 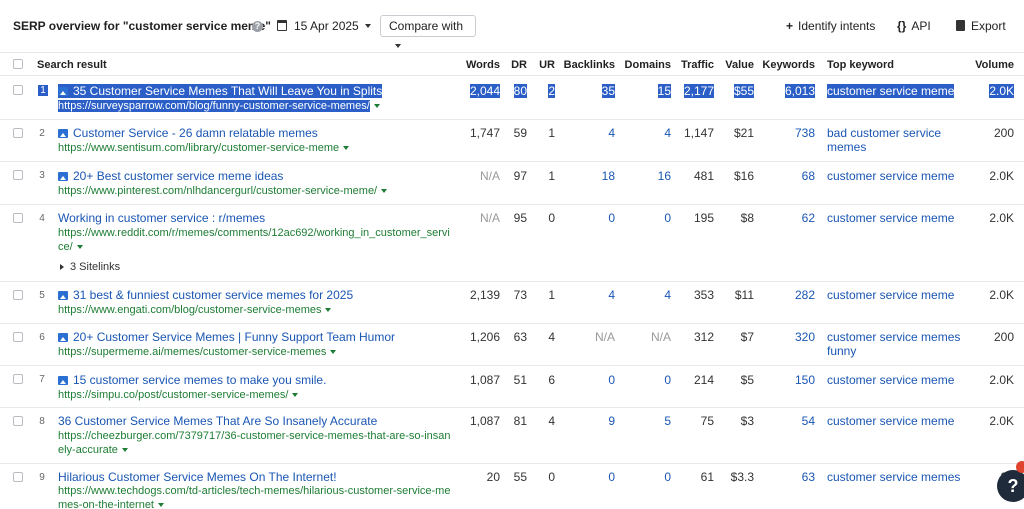 What do you see at coordinates (664, 91) in the screenshot?
I see `domains-link: 15` at bounding box center [664, 91].